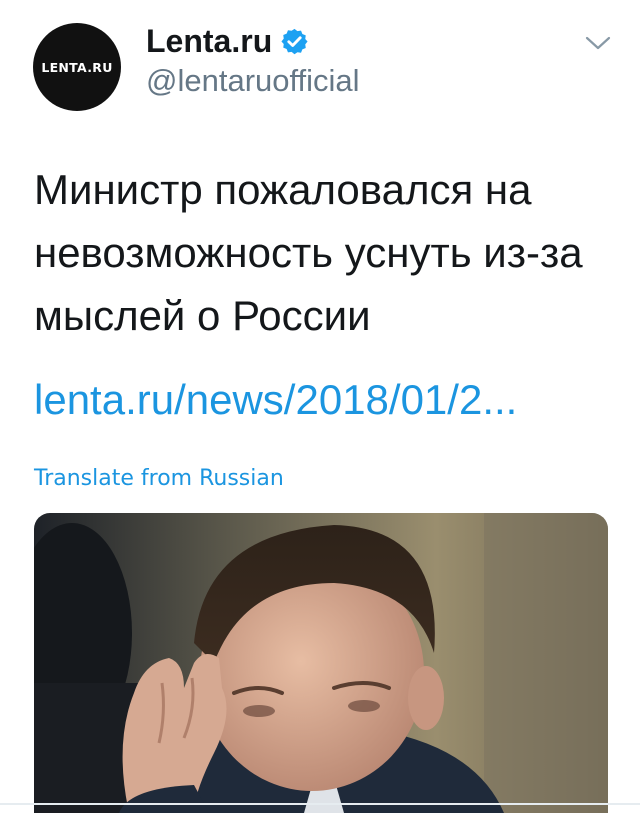 The image size is (640, 813). I want to click on account-name-row: Lenta.ru, so click(227, 41).